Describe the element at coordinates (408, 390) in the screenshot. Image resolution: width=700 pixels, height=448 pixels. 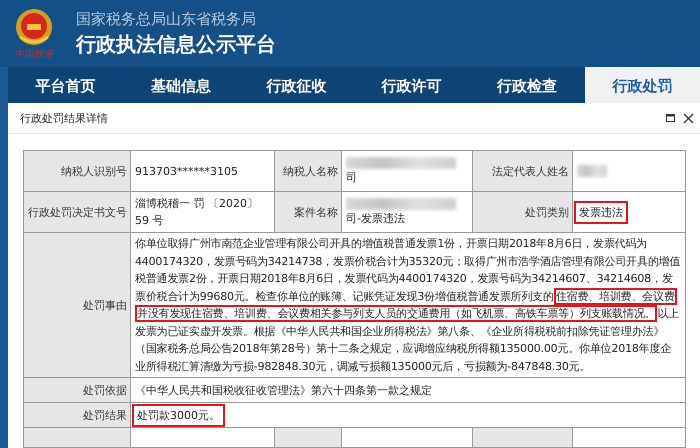
I see `field-value: 《中华人民共和国税收征收管理法》第六十四条第一款之规定` at that location.